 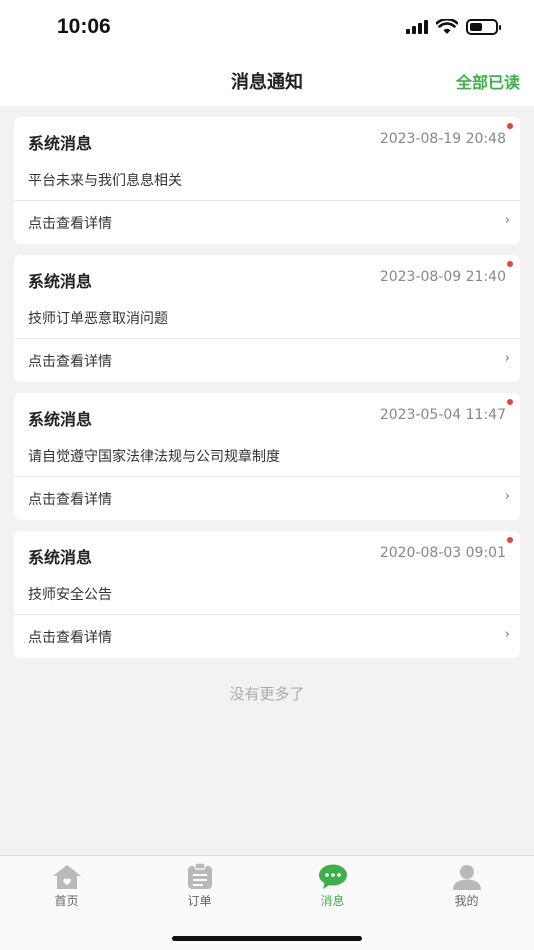 What do you see at coordinates (105, 181) in the screenshot?
I see `message-content: 平台未来与我们息息相关` at bounding box center [105, 181].